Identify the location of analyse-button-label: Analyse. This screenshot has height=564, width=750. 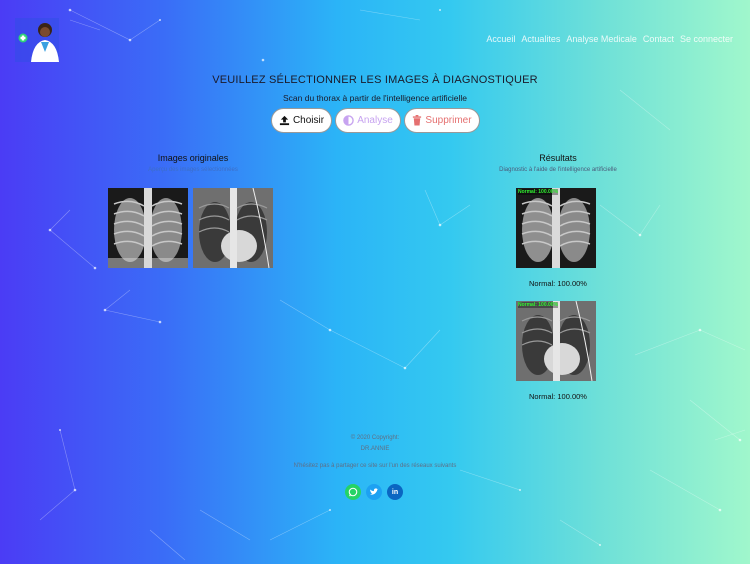
(375, 120).